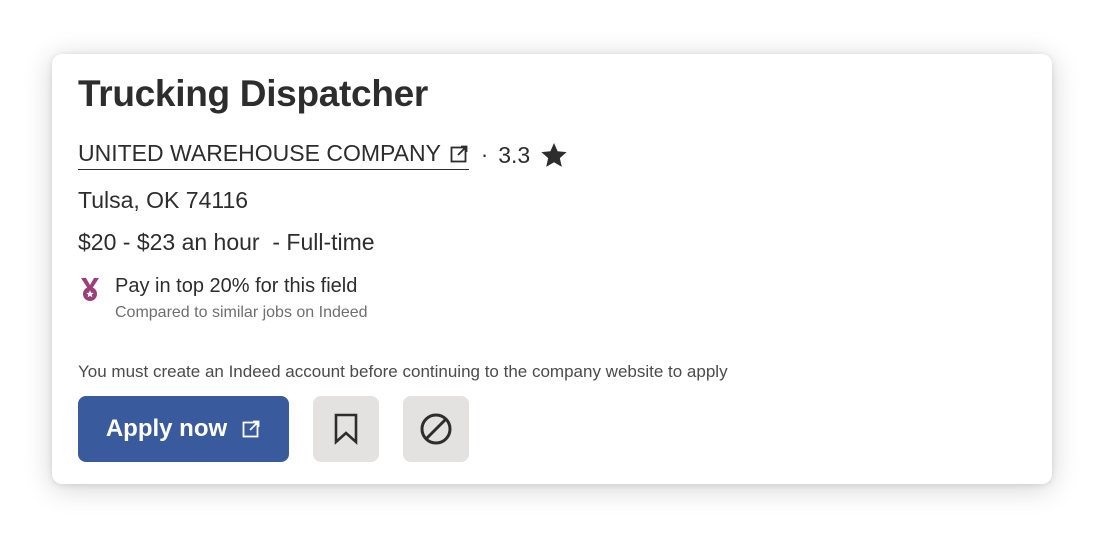 Image resolution: width=1105 pixels, height=534 pixels. What do you see at coordinates (163, 200) in the screenshot?
I see `job-location: Tulsa, OK 74116` at bounding box center [163, 200].